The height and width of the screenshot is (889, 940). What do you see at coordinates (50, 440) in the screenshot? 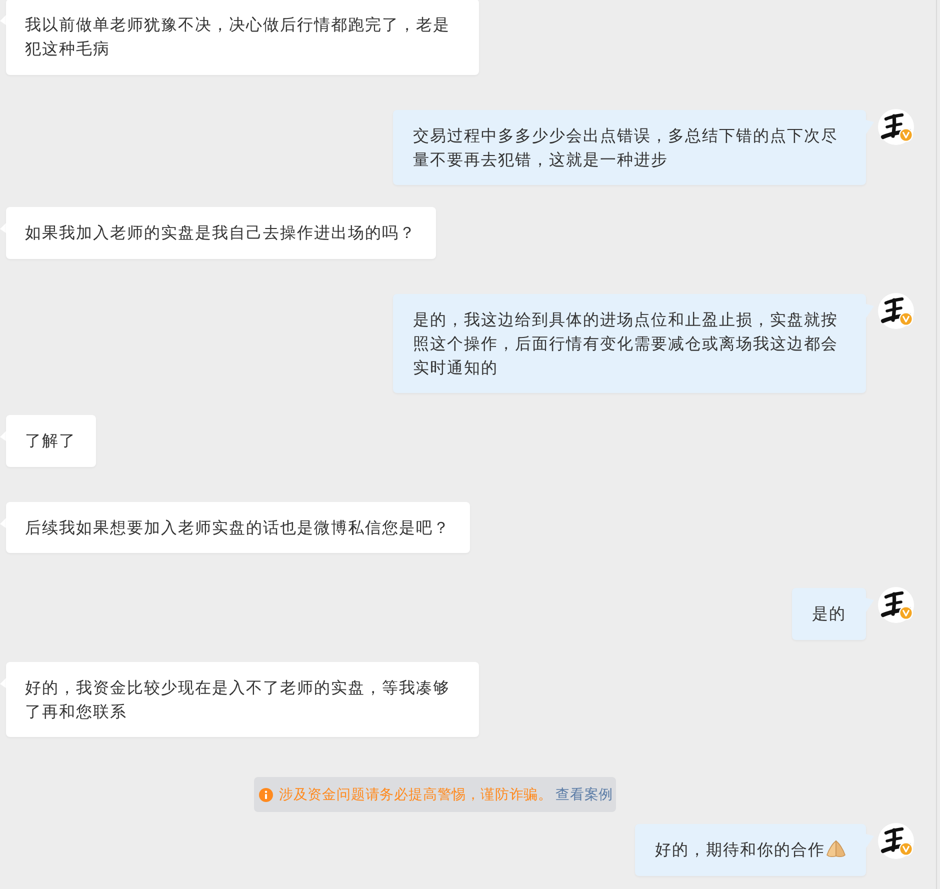
I see `message-text: 了解了` at bounding box center [50, 440].